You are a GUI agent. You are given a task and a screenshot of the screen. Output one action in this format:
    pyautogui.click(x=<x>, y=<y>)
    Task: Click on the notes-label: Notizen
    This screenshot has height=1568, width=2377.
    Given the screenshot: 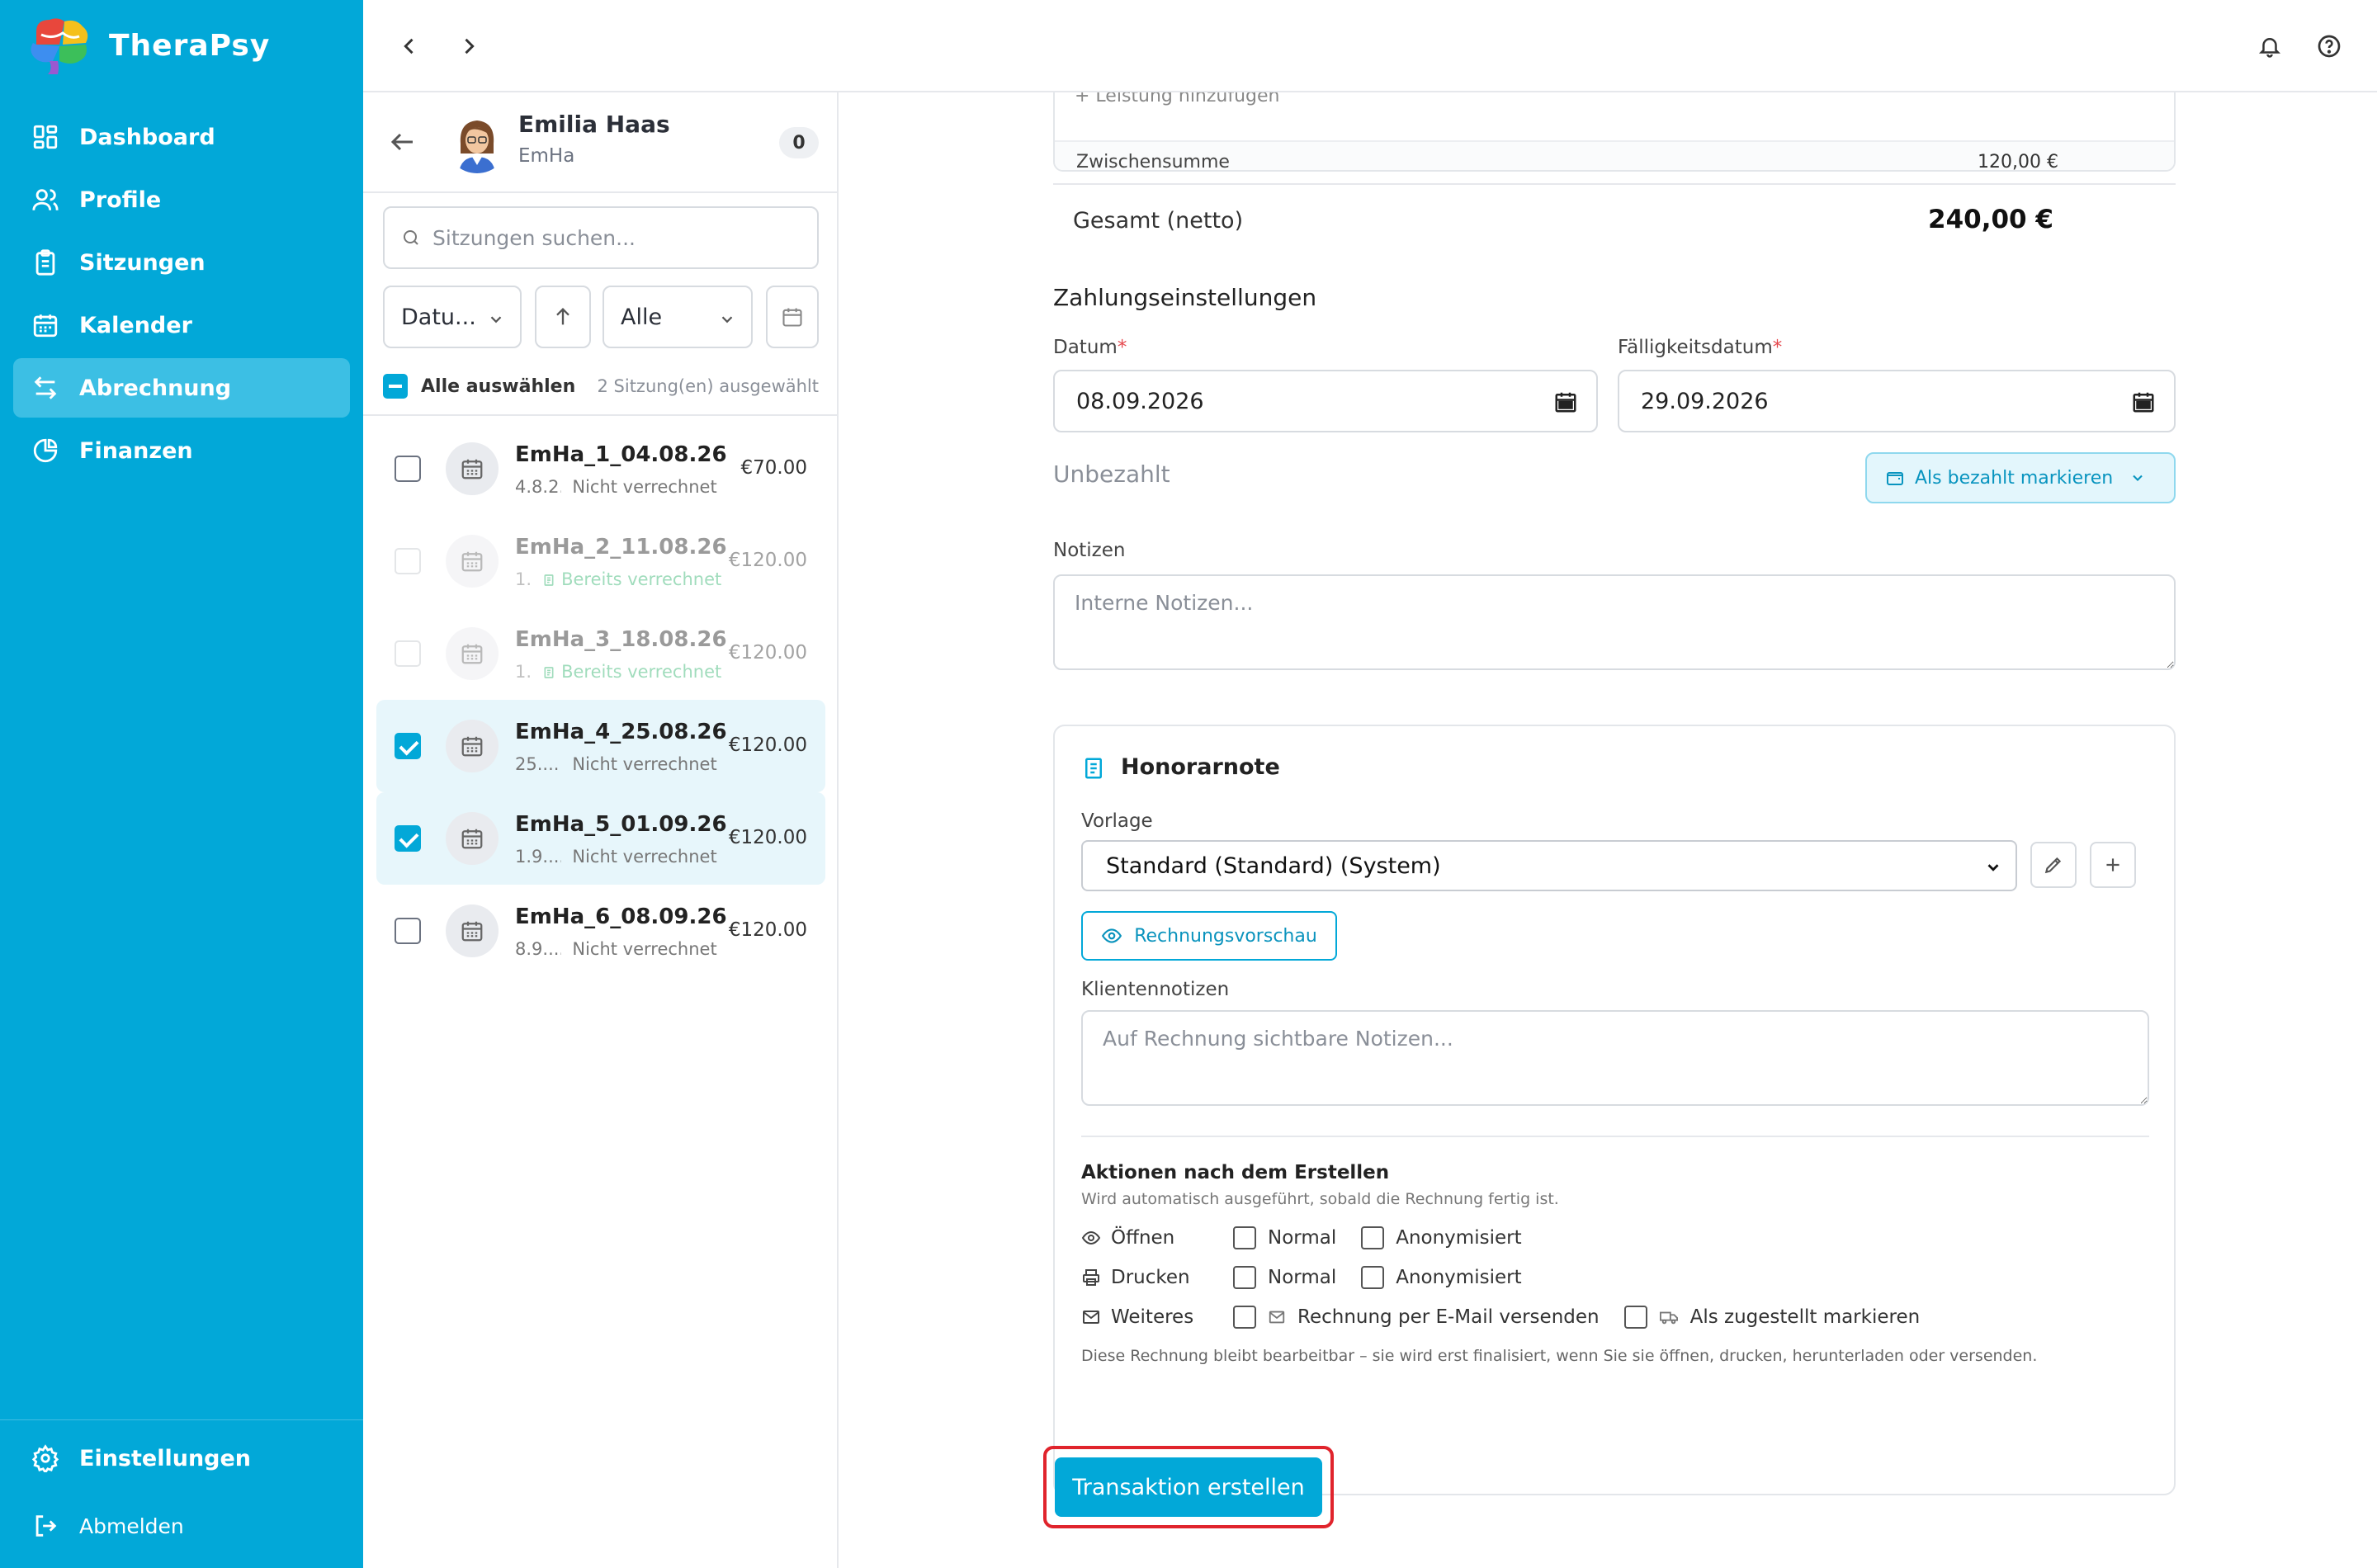 What is the action you would take?
    pyautogui.click(x=1089, y=550)
    